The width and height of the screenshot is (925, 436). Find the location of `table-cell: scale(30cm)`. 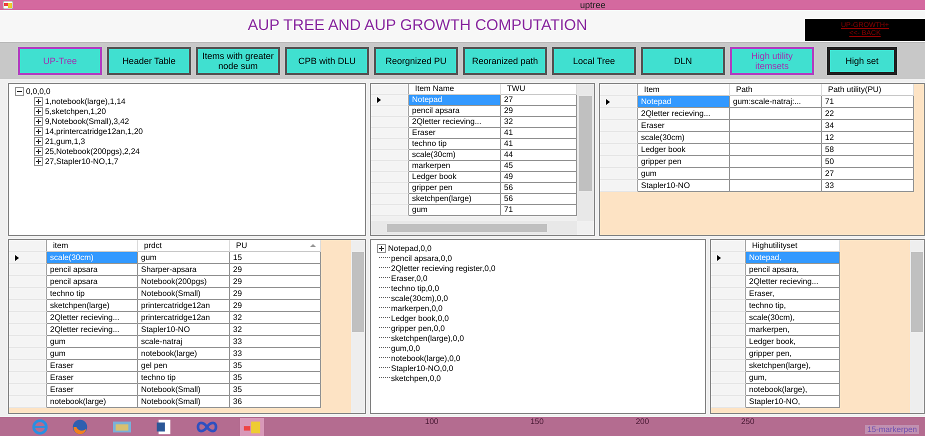

table-cell: scale(30cm) is located at coordinates (684, 138).